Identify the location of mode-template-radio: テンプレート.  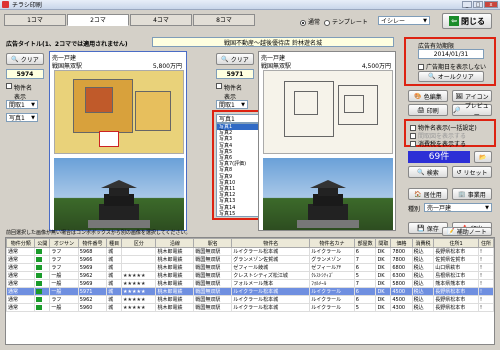
(346, 21).